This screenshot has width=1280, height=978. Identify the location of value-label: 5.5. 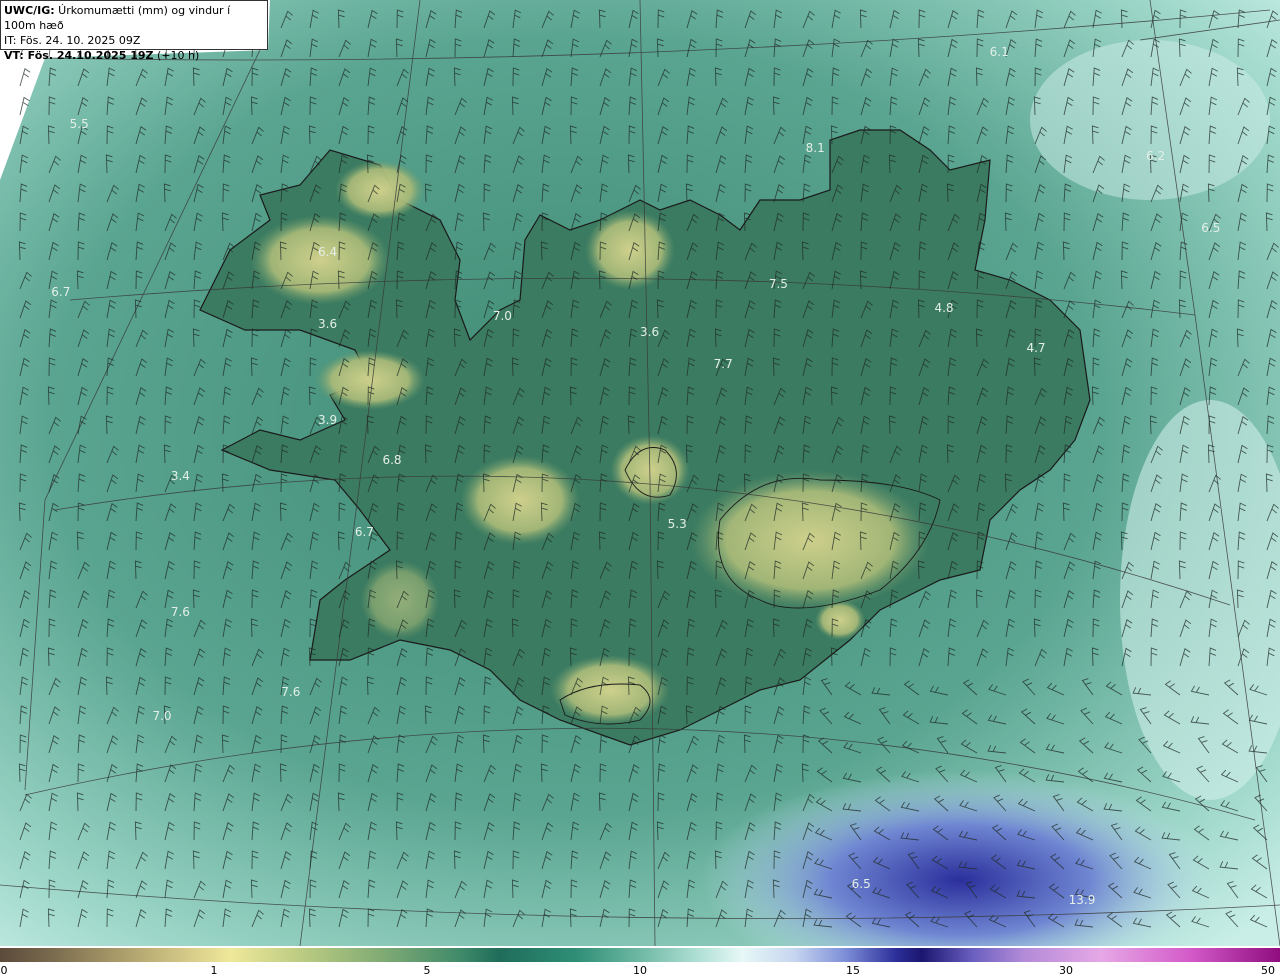
(79, 124).